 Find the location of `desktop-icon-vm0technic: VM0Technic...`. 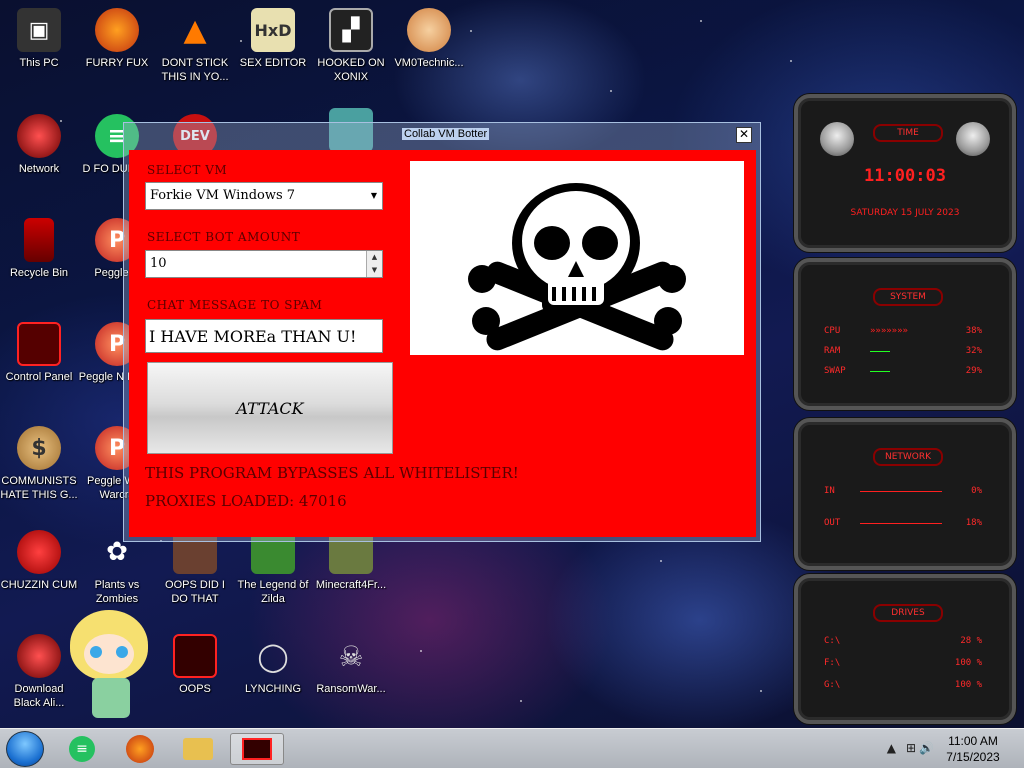

desktop-icon-vm0technic: VM0Technic... is located at coordinates (429, 39).